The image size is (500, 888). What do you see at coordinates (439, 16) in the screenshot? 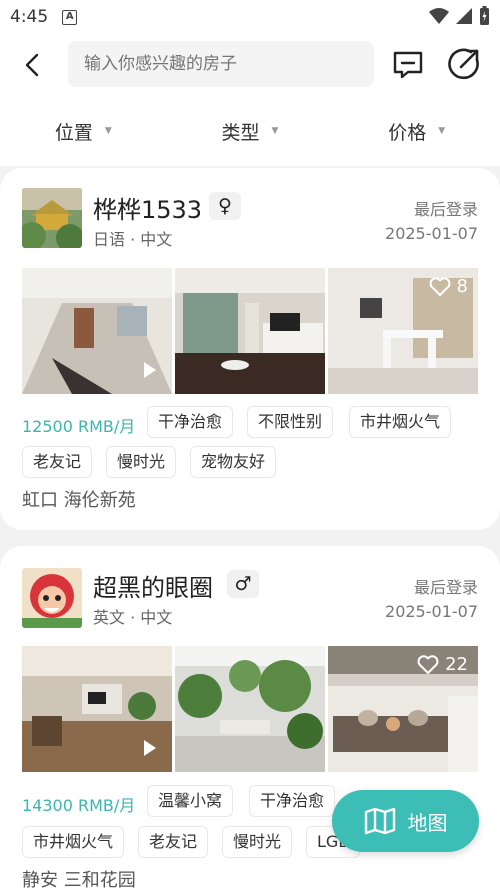
I see `wifi-icon` at bounding box center [439, 16].